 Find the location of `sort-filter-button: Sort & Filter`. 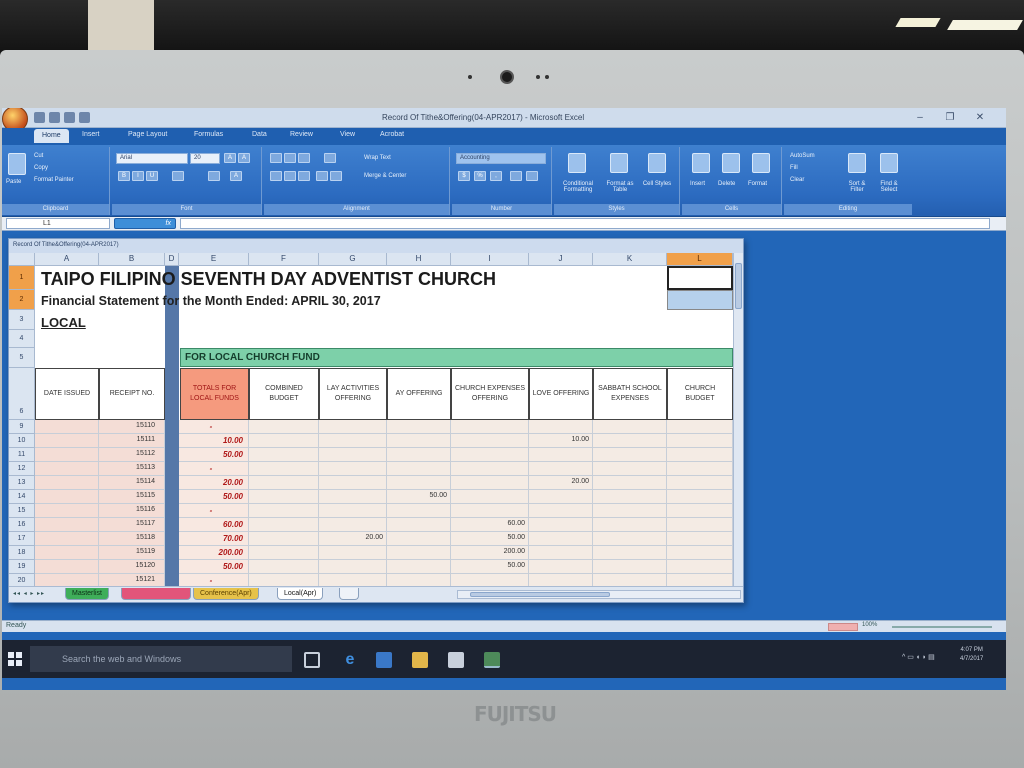

sort-filter-button: Sort & Filter is located at coordinates (857, 187).